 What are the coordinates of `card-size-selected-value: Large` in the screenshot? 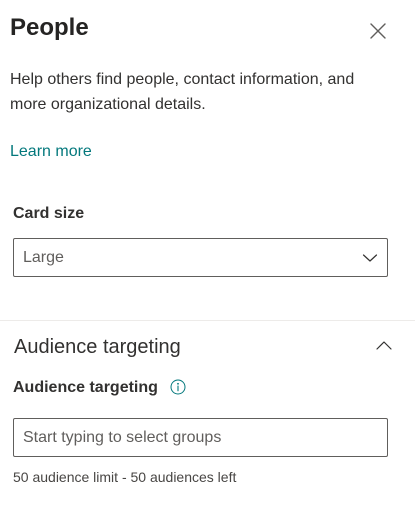 It's located at (43, 257).